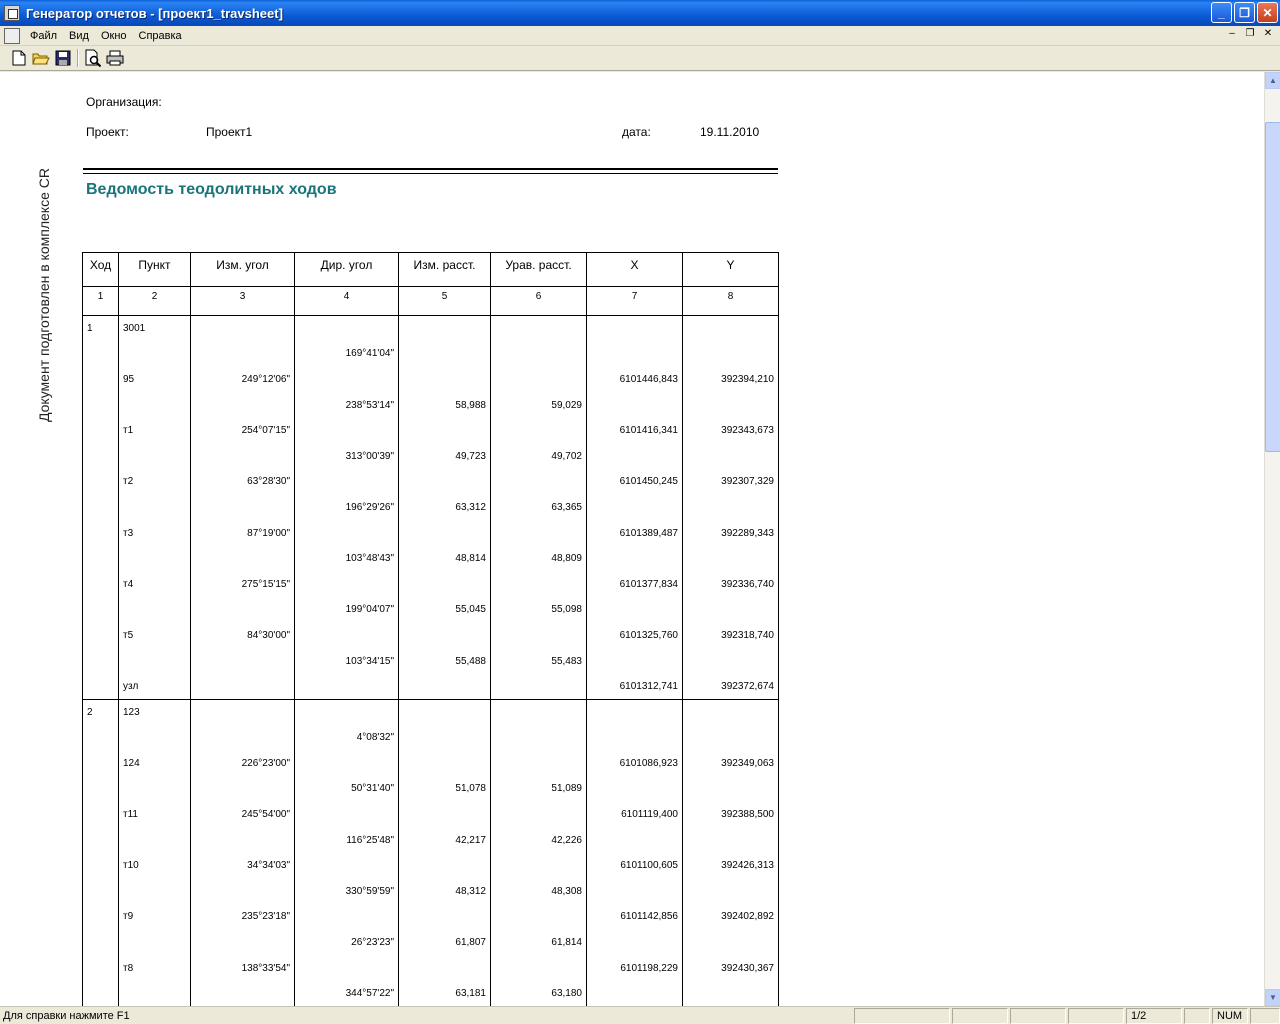  Describe the element at coordinates (93, 58) in the screenshot. I see `print-preview-button` at that location.